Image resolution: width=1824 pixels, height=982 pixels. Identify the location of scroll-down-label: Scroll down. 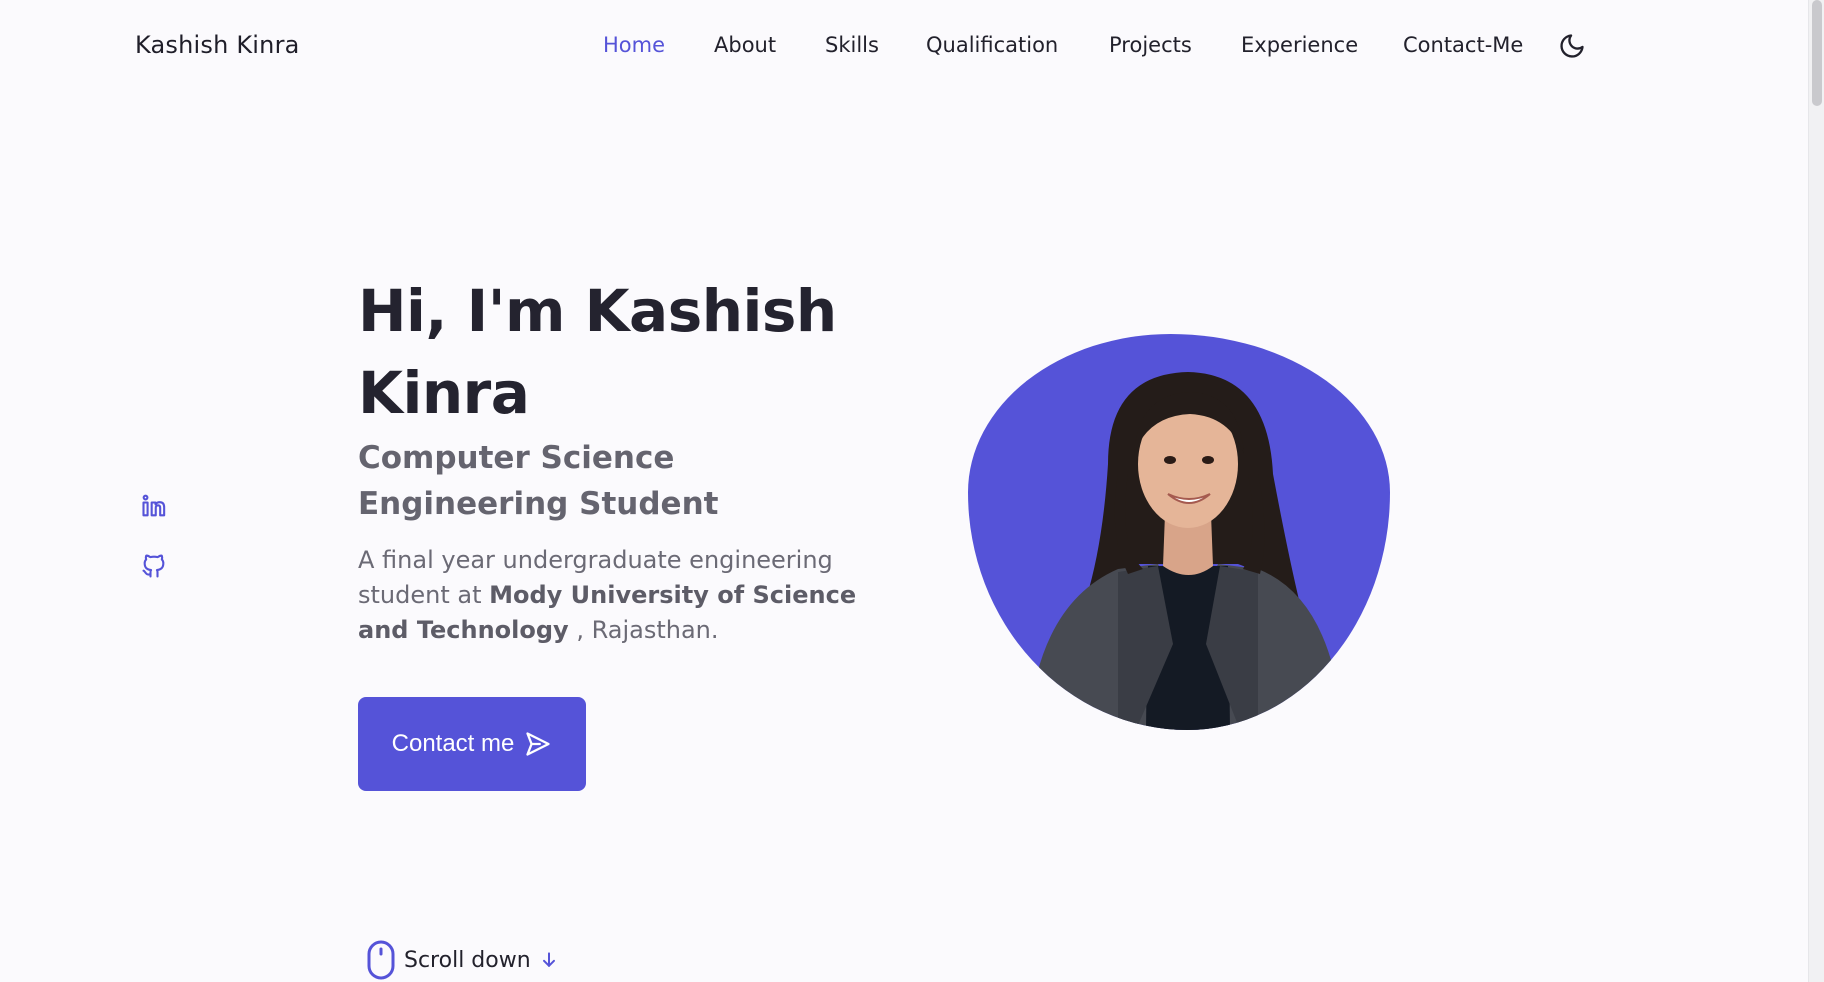
(467, 960).